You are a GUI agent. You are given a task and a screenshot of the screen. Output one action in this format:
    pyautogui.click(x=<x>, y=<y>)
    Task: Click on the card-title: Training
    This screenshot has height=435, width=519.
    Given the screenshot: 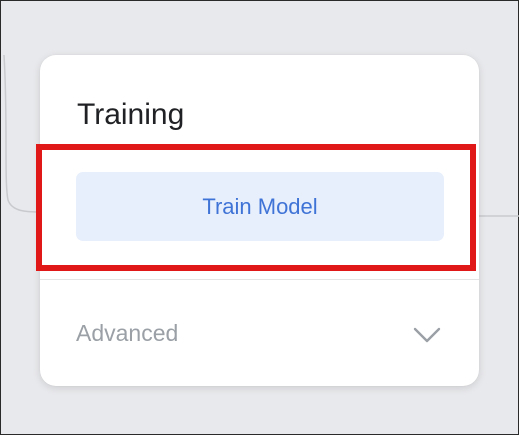 What is the action you would take?
    pyautogui.click(x=131, y=114)
    